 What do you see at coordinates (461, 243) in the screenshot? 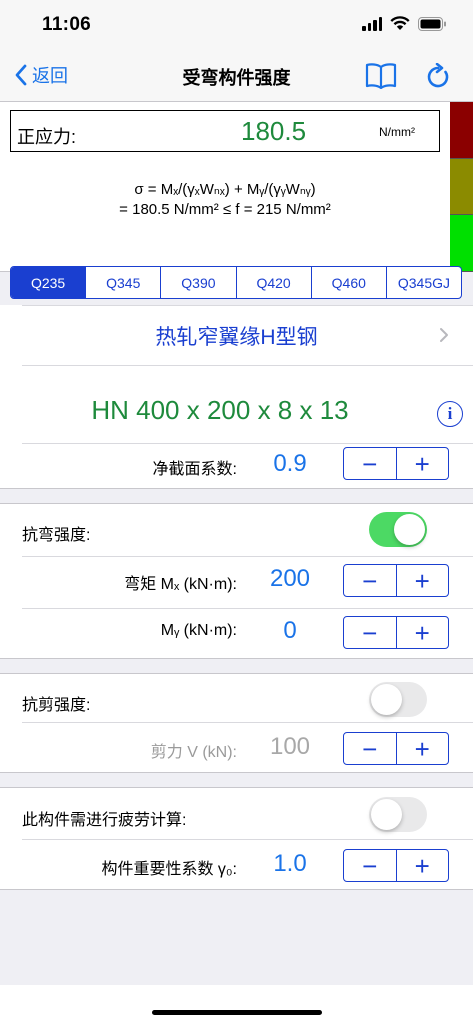
I see `indicator-green` at bounding box center [461, 243].